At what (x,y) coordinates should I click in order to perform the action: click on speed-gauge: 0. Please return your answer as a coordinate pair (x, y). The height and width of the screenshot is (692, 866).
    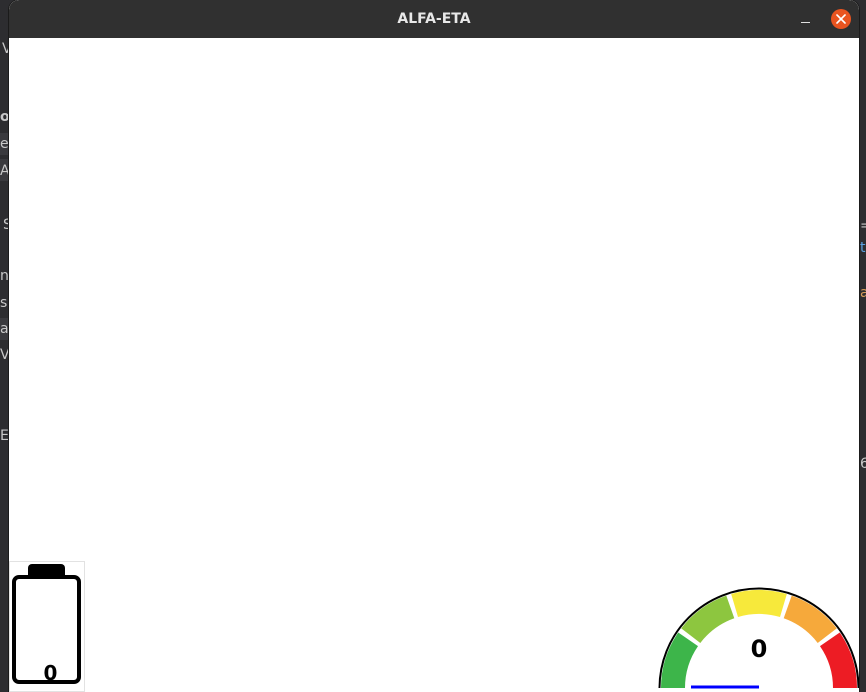
    Looking at the image, I should click on (758, 638).